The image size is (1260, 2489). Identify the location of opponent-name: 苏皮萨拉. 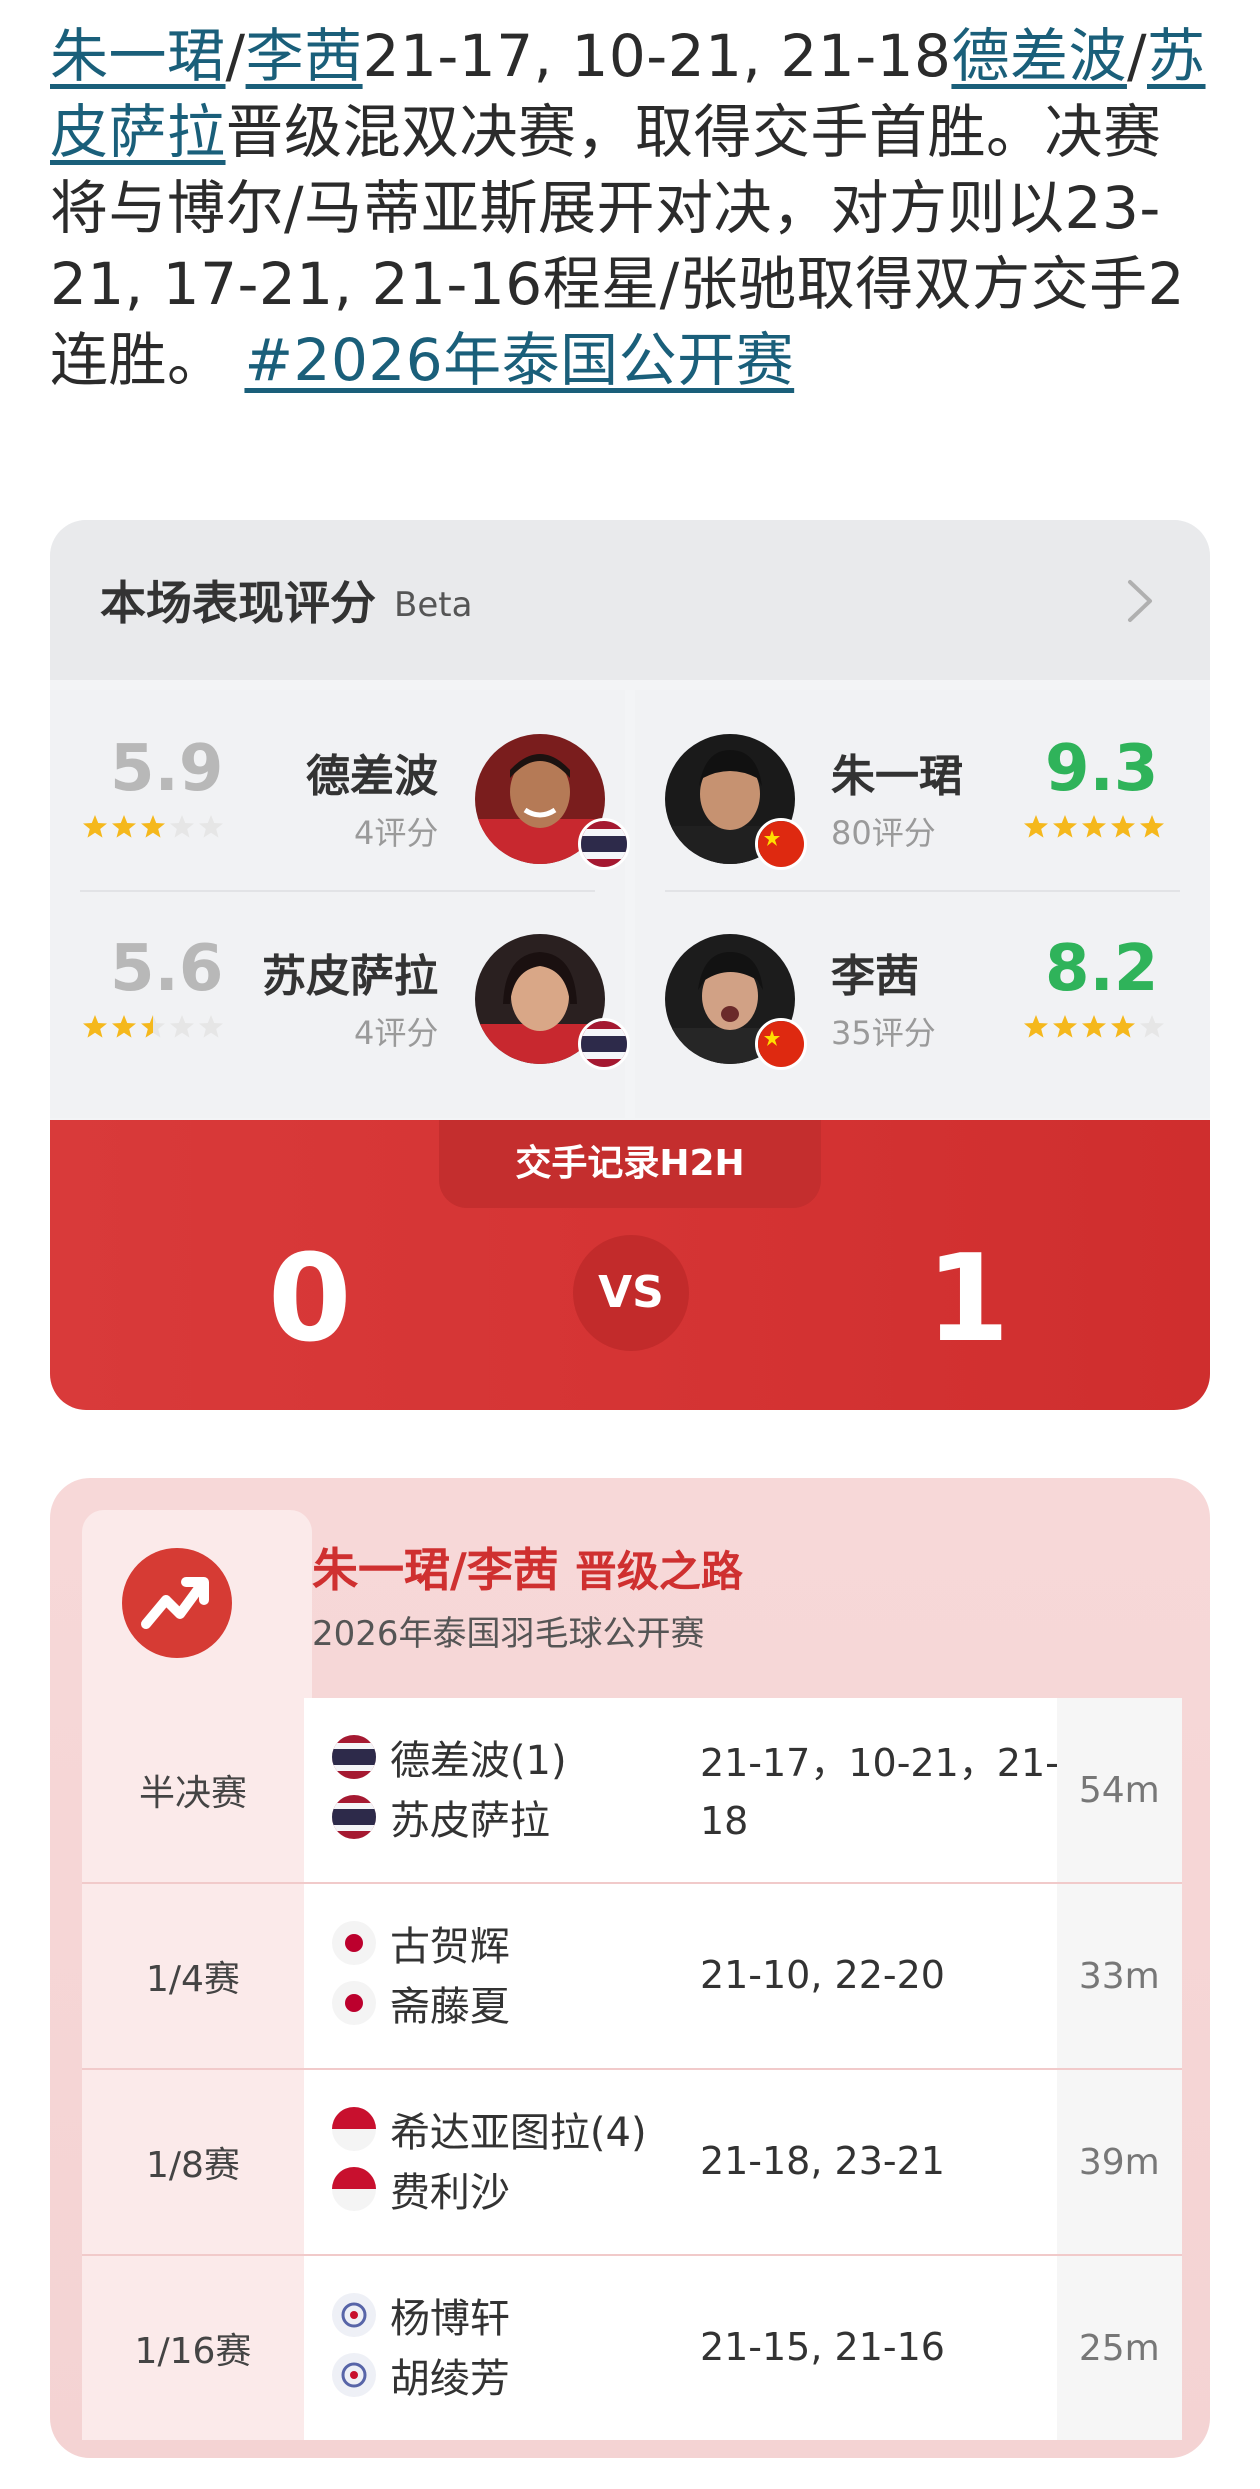
(469, 1821).